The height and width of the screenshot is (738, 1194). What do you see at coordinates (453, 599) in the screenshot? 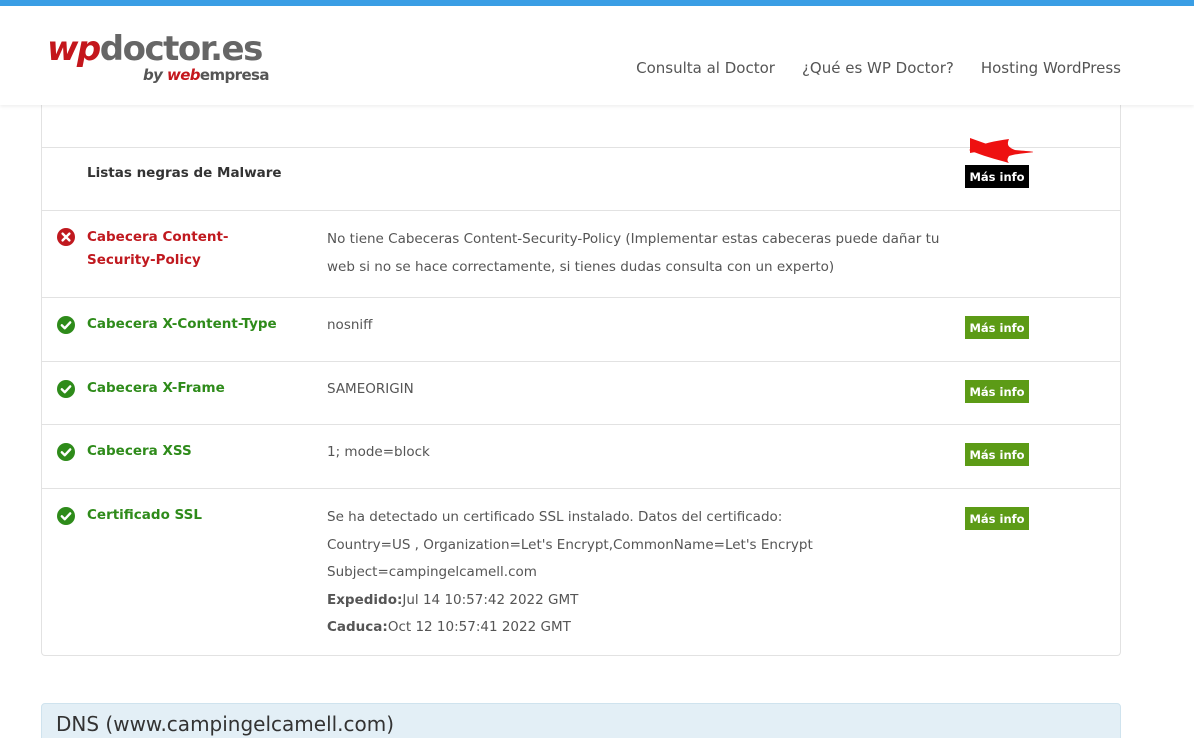
I see `expedido-line: Expedido:Jul 14 10:57:42 2022 GMT` at bounding box center [453, 599].